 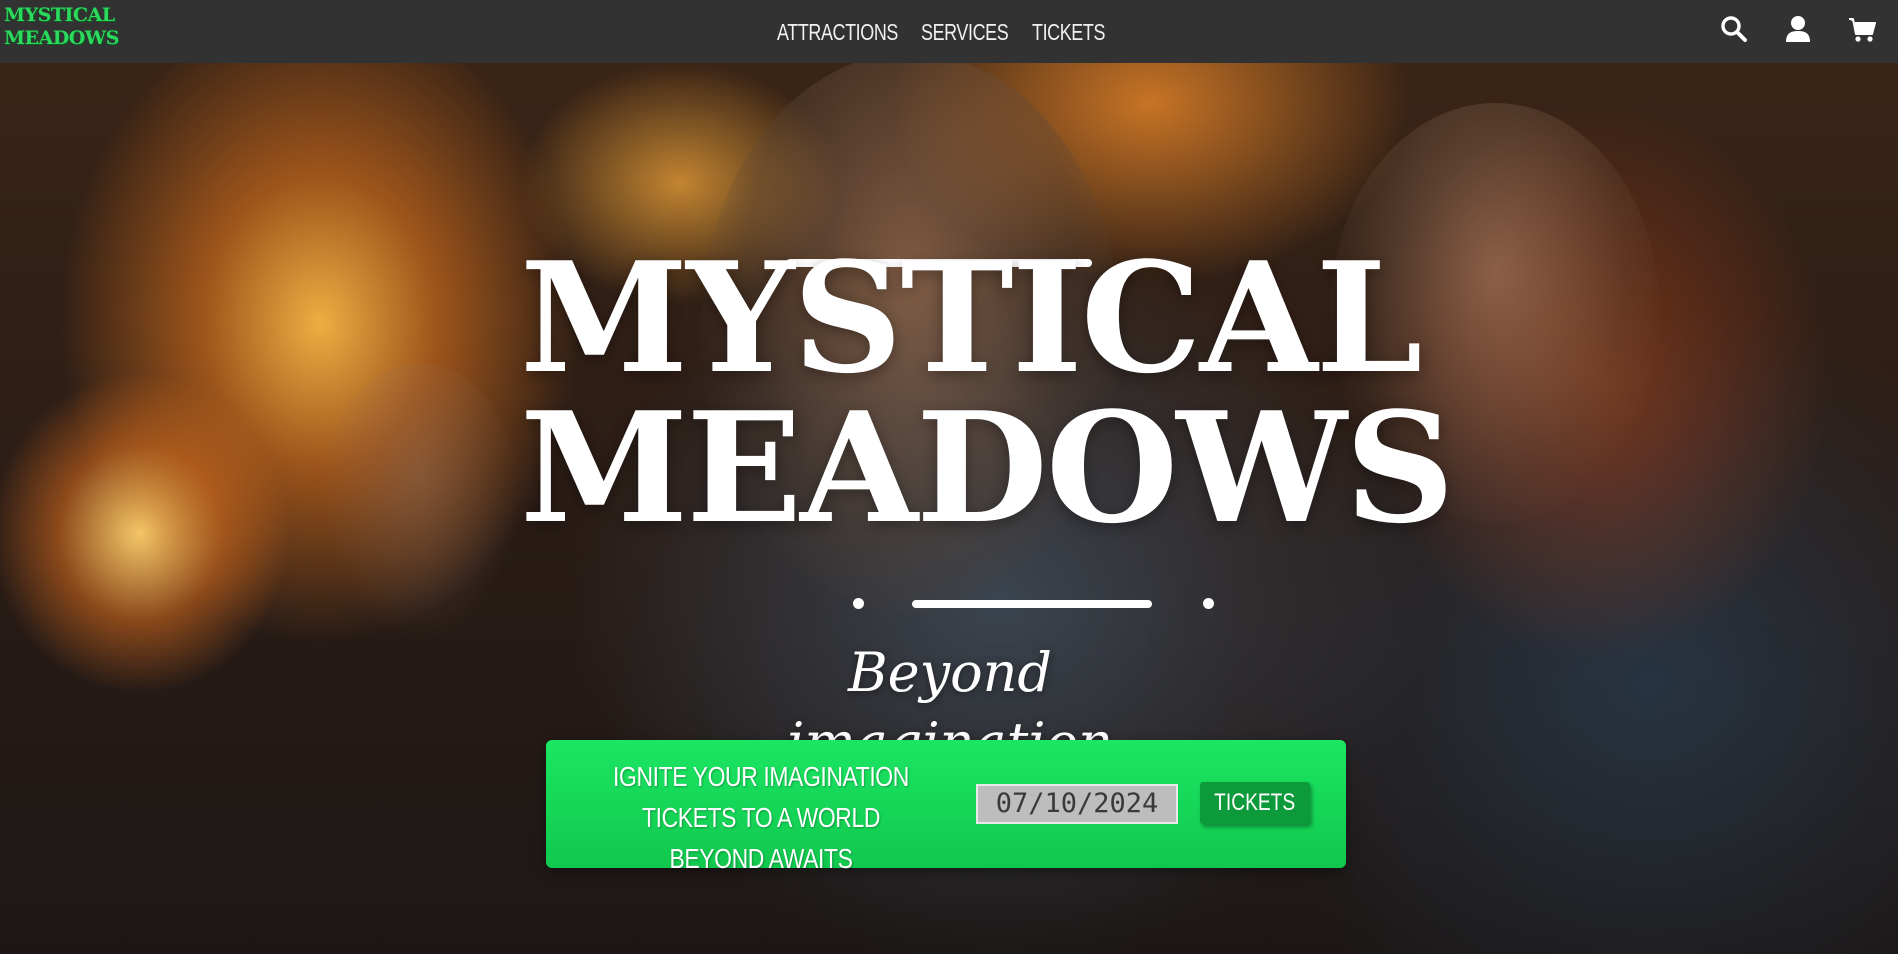 I want to click on header-actions, so click(x=1798, y=29).